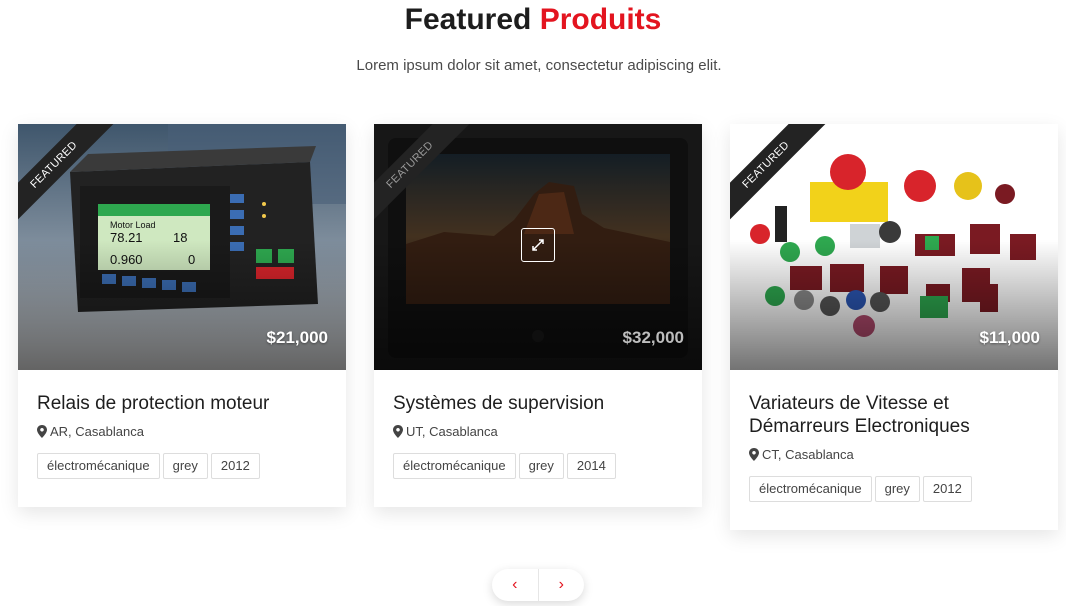 This screenshot has height=606, width=1066. I want to click on prev-button: ‹, so click(515, 585).